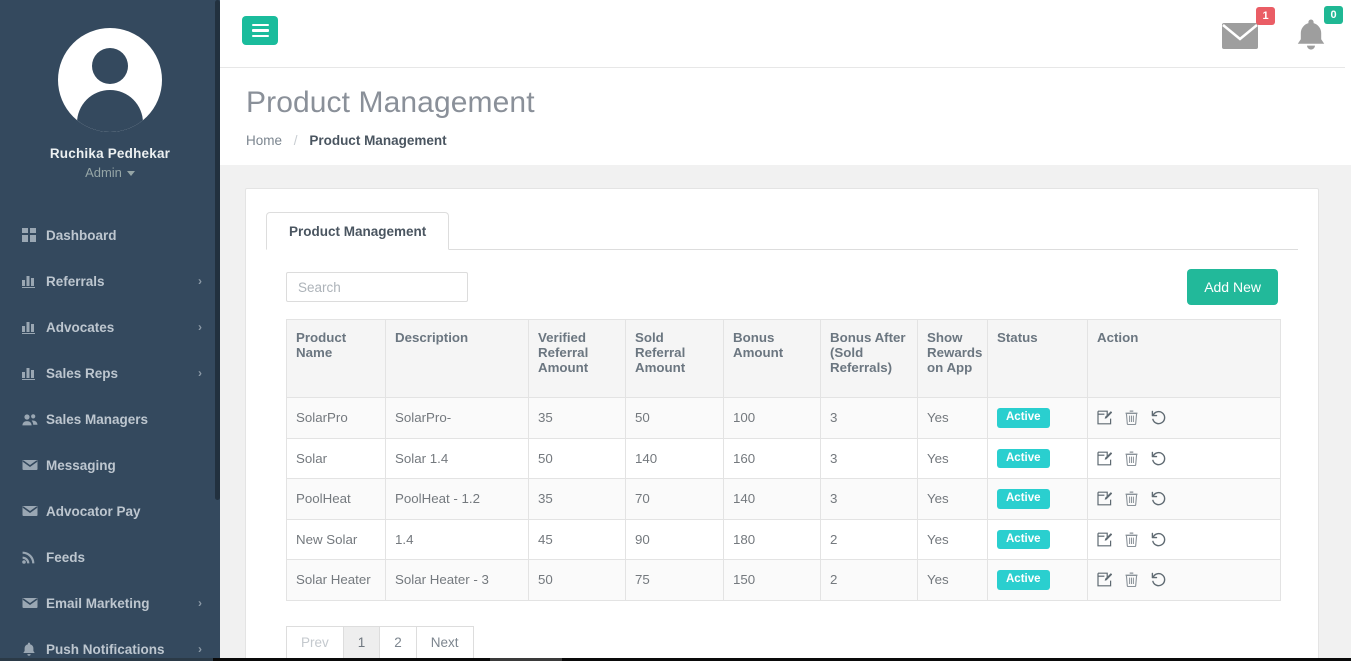 The width and height of the screenshot is (1351, 661). What do you see at coordinates (674, 539) in the screenshot?
I see `cell-sold-referral-amount: 90` at bounding box center [674, 539].